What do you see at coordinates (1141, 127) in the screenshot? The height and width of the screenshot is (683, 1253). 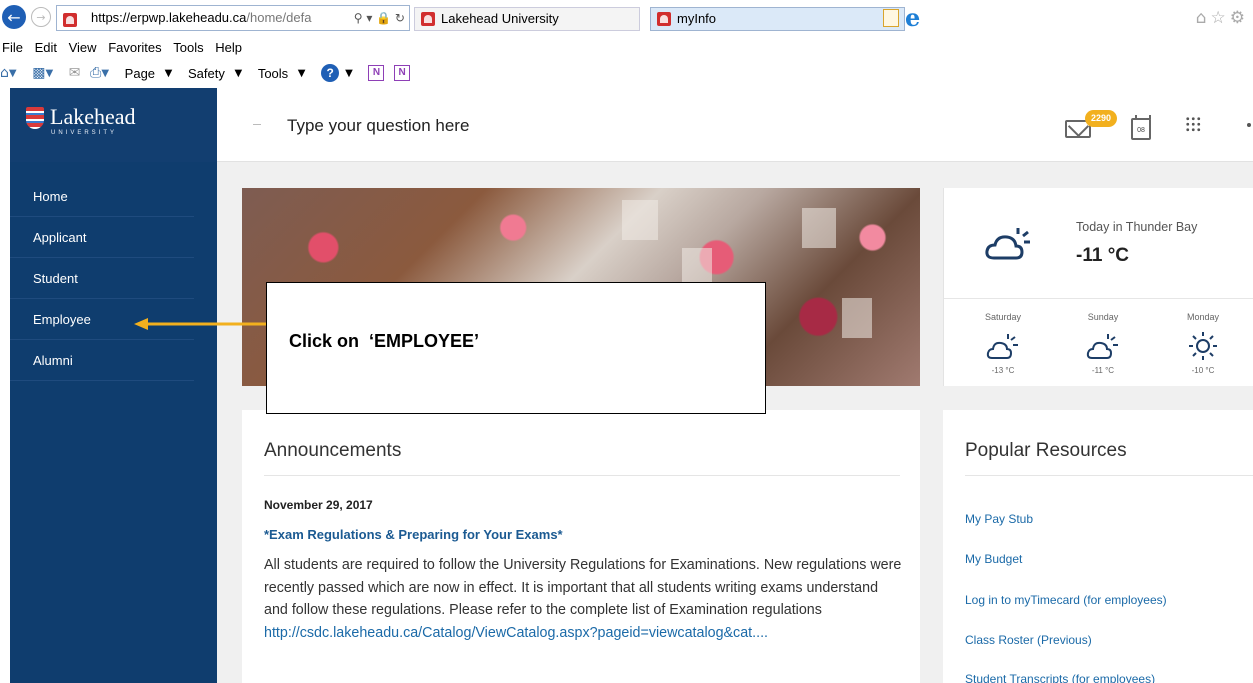 I see `calendar-icon: 08` at bounding box center [1141, 127].